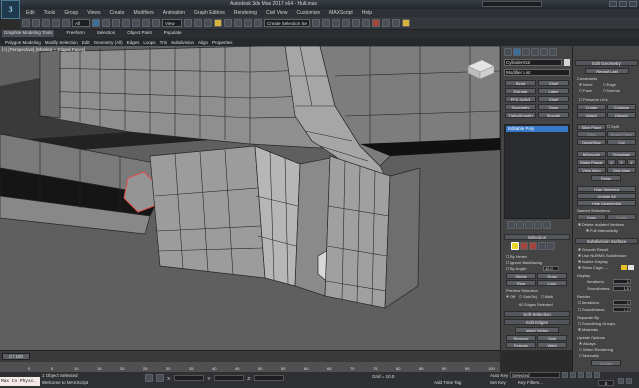 The image size is (639, 388). What do you see at coordinates (535, 375) in the screenshot?
I see `key-mode-dropdown: Selected` at bounding box center [535, 375].